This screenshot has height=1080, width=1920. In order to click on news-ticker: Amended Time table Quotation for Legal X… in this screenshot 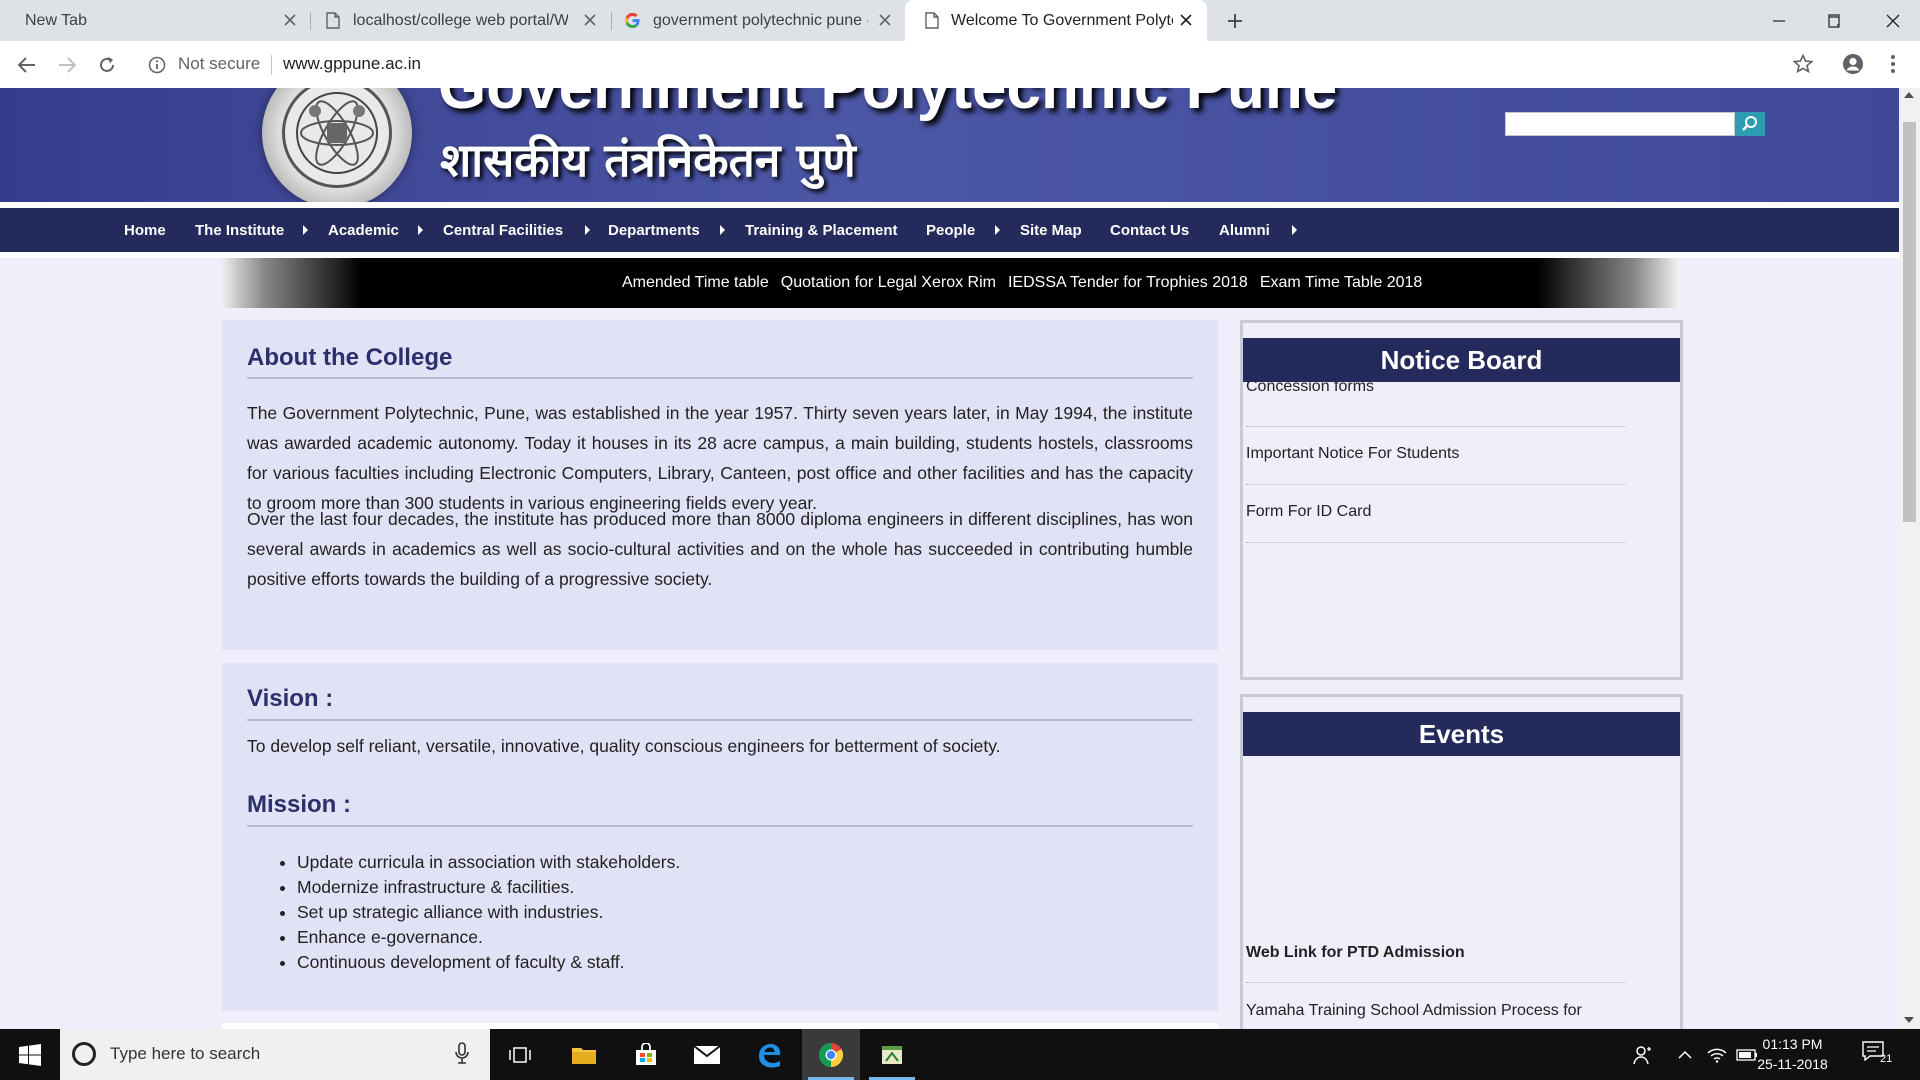, I will do `click(949, 283)`.